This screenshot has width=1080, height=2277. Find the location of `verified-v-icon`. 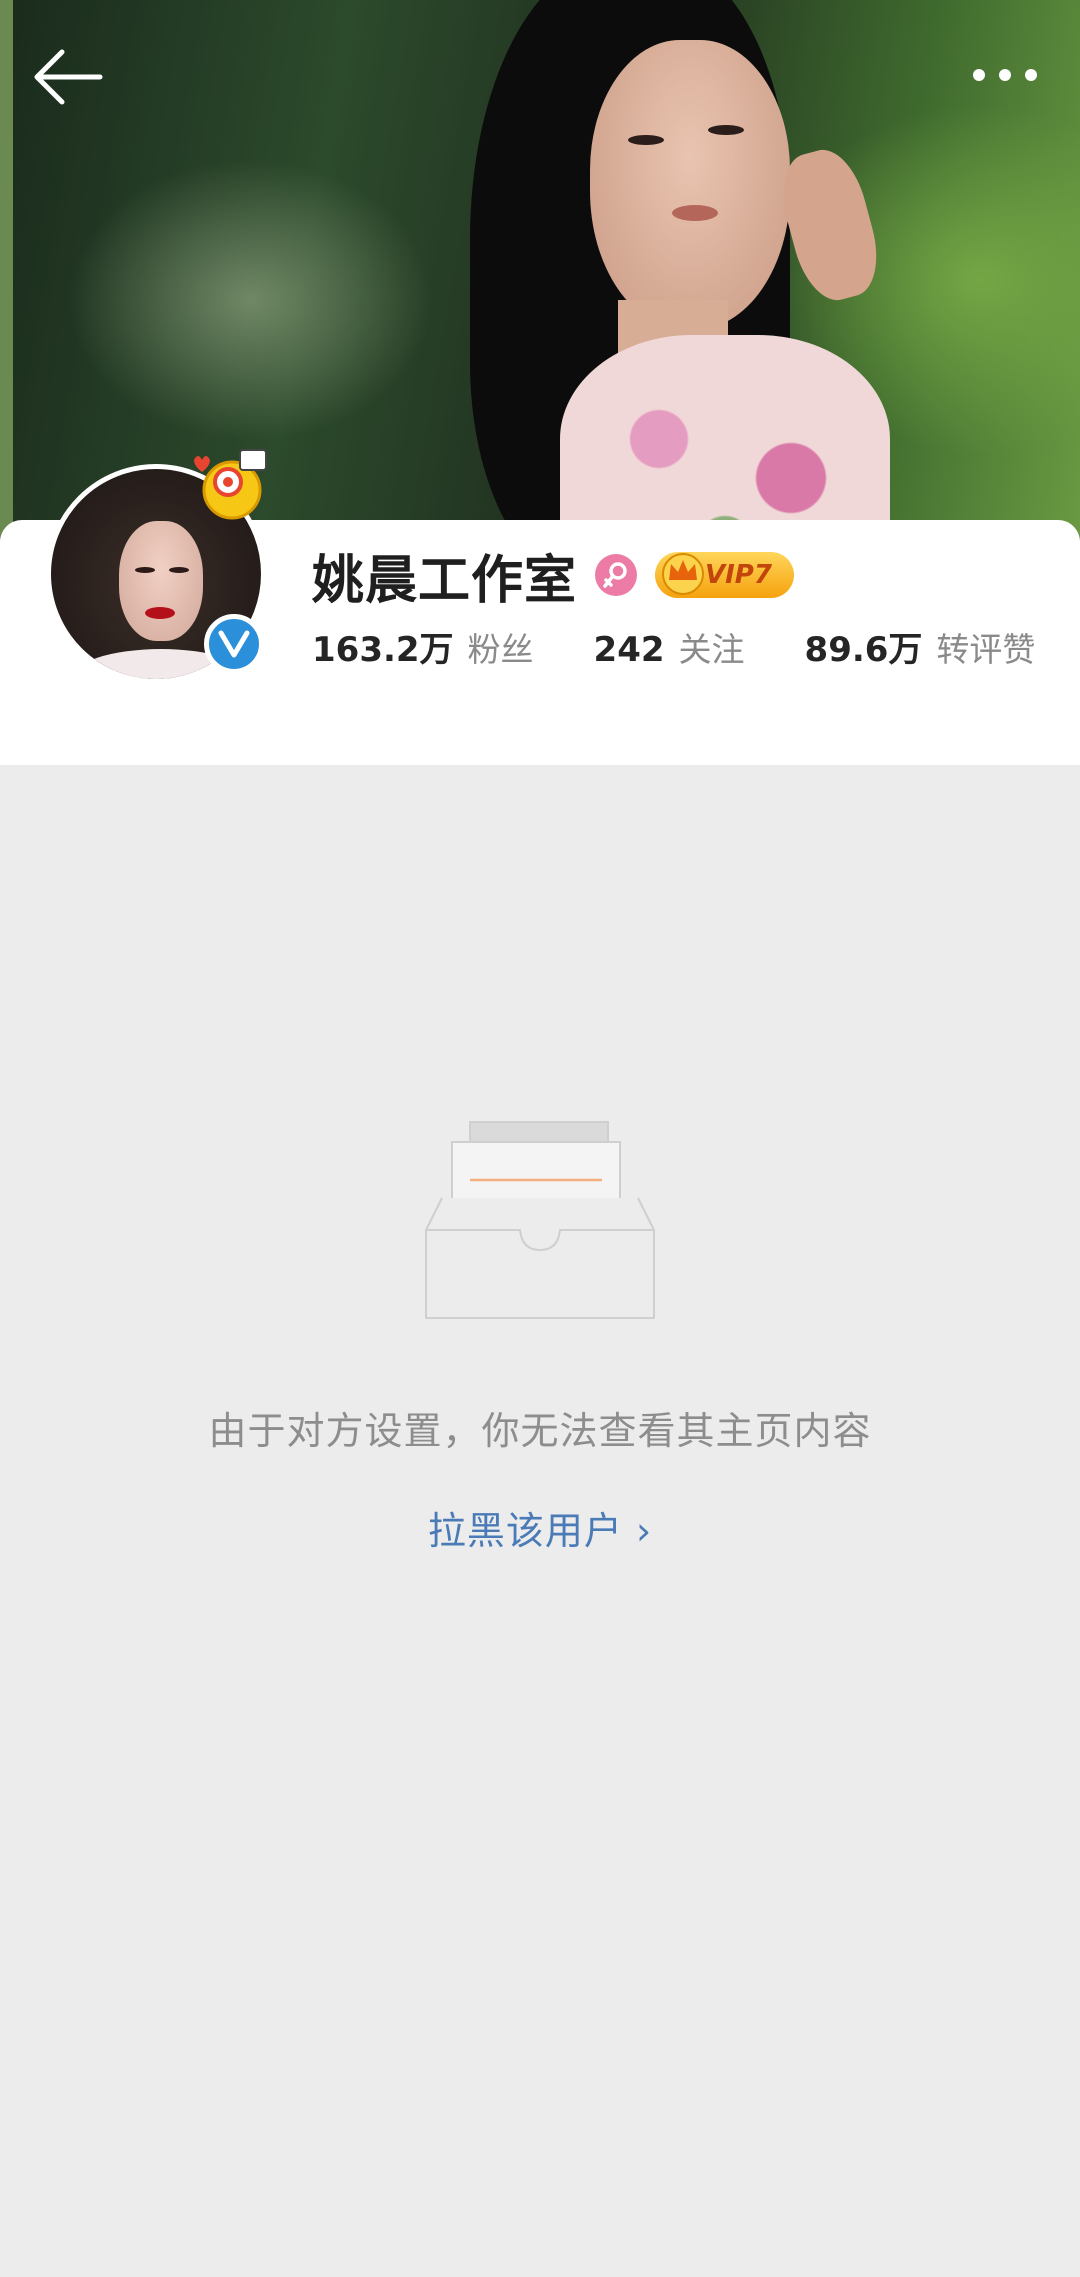

verified-v-icon is located at coordinates (234, 644).